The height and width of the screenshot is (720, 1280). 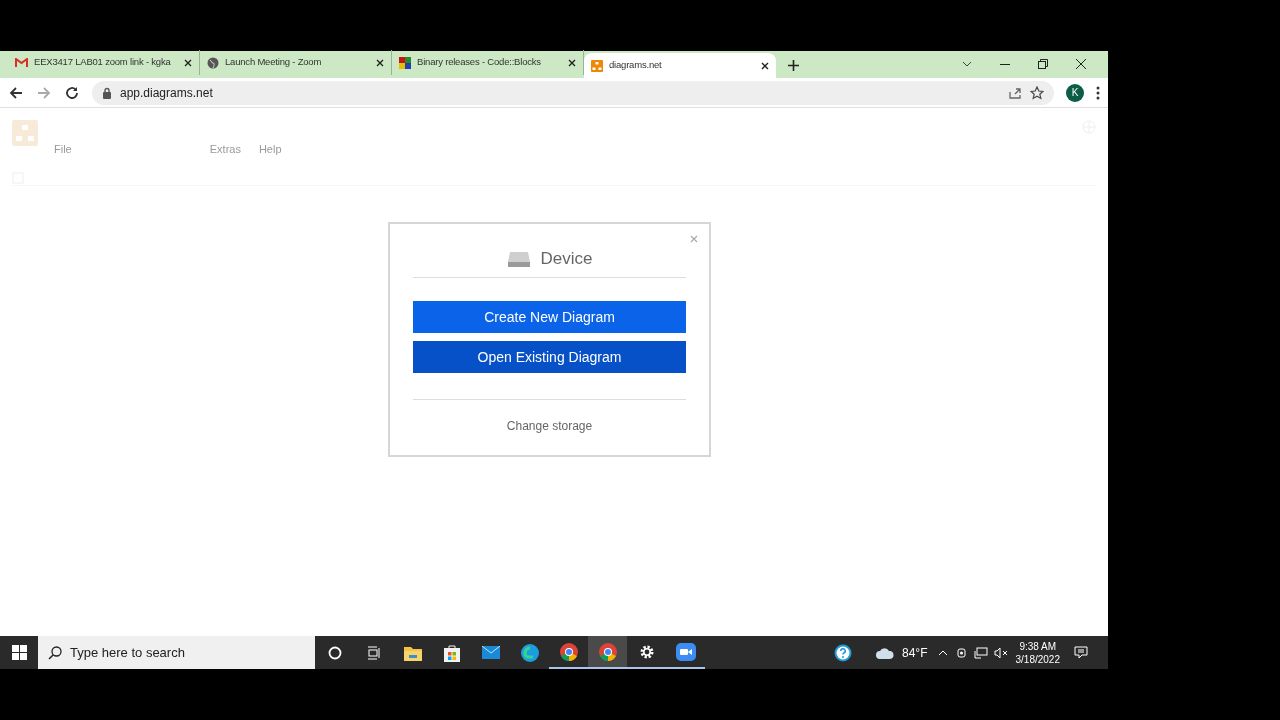 What do you see at coordinates (685, 651) in the screenshot?
I see `video-camera-icon` at bounding box center [685, 651].